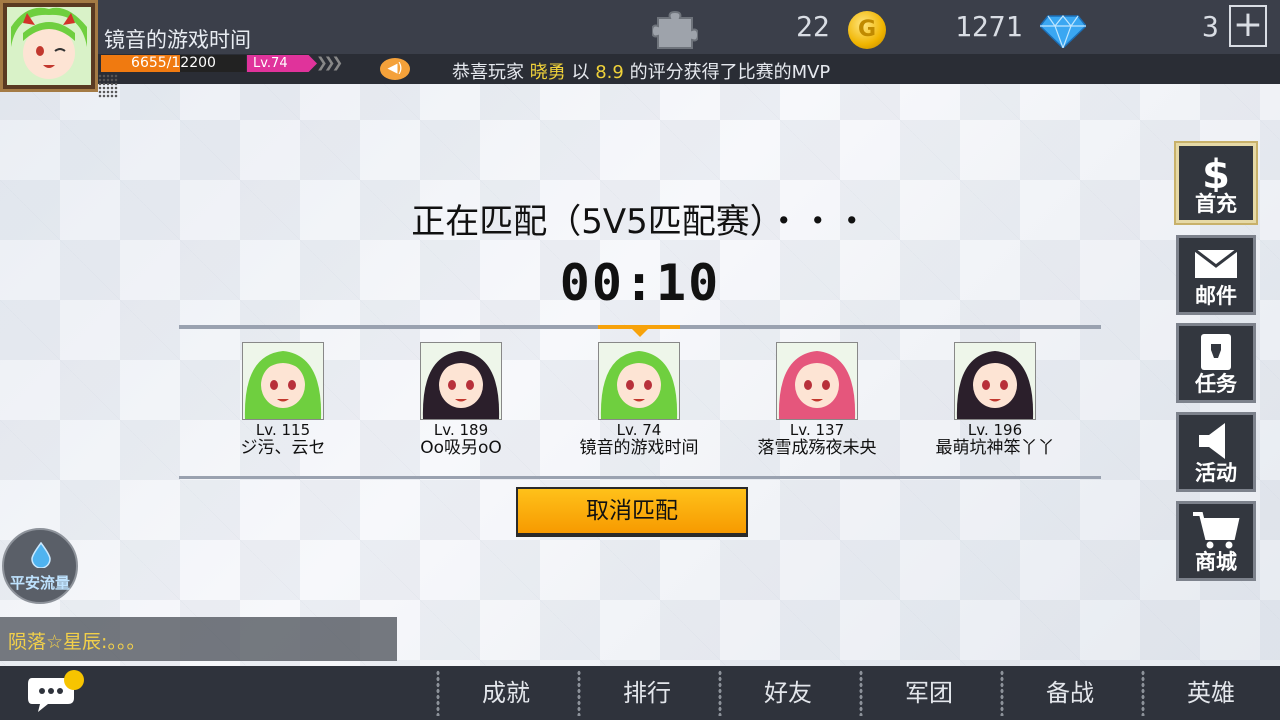 The width and height of the screenshot is (1280, 720). Describe the element at coordinates (461, 430) in the screenshot. I see `member-level: Lv. 189` at that location.